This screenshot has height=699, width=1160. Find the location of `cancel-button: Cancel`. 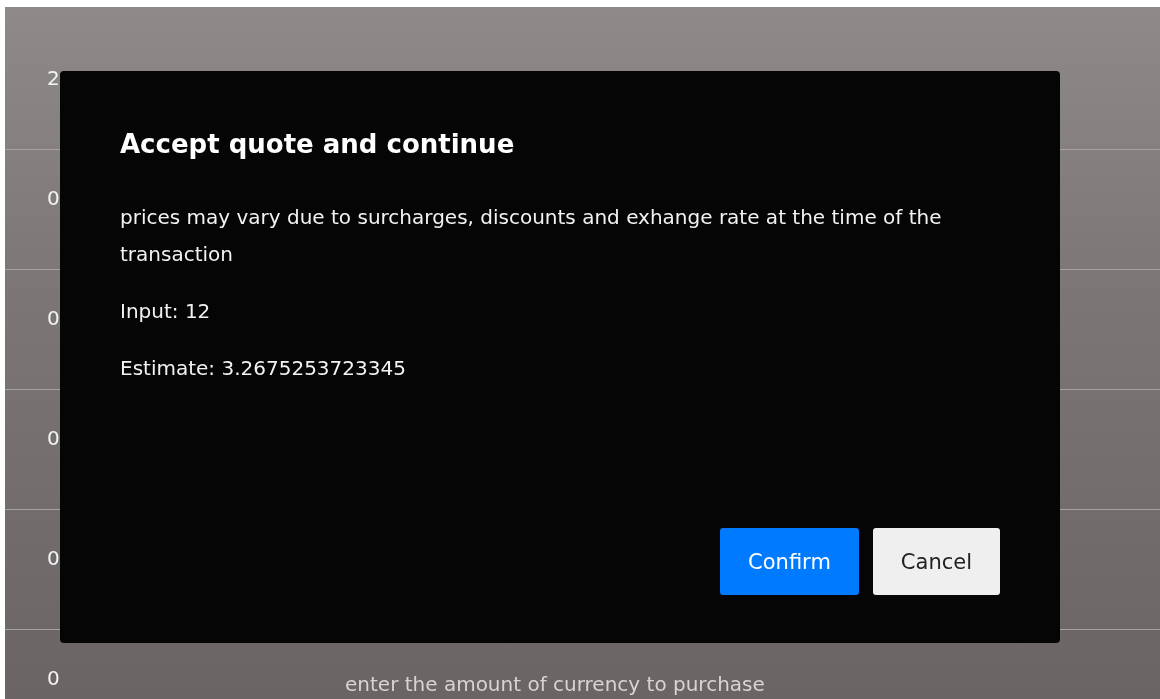

cancel-button: Cancel is located at coordinates (936, 561).